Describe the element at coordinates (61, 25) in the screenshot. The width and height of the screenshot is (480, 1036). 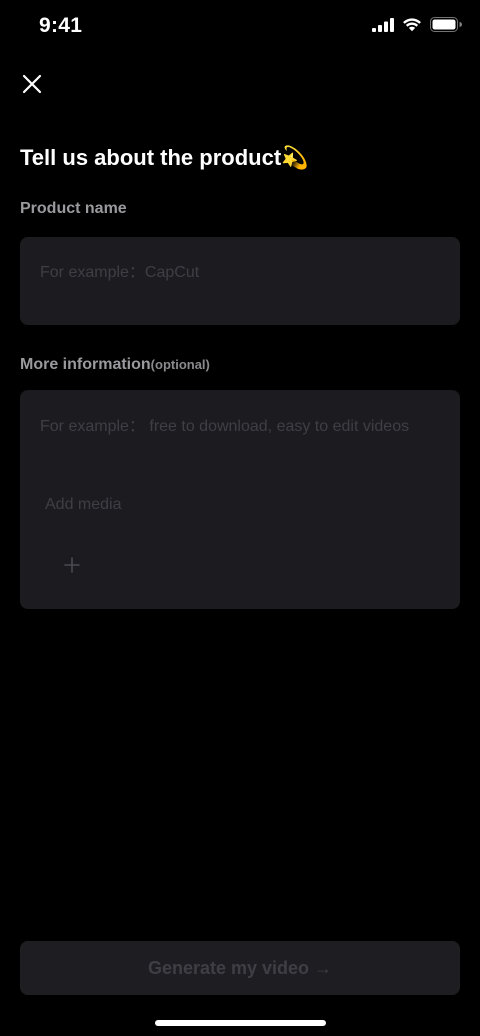
I see `status-time: 9:41` at that location.